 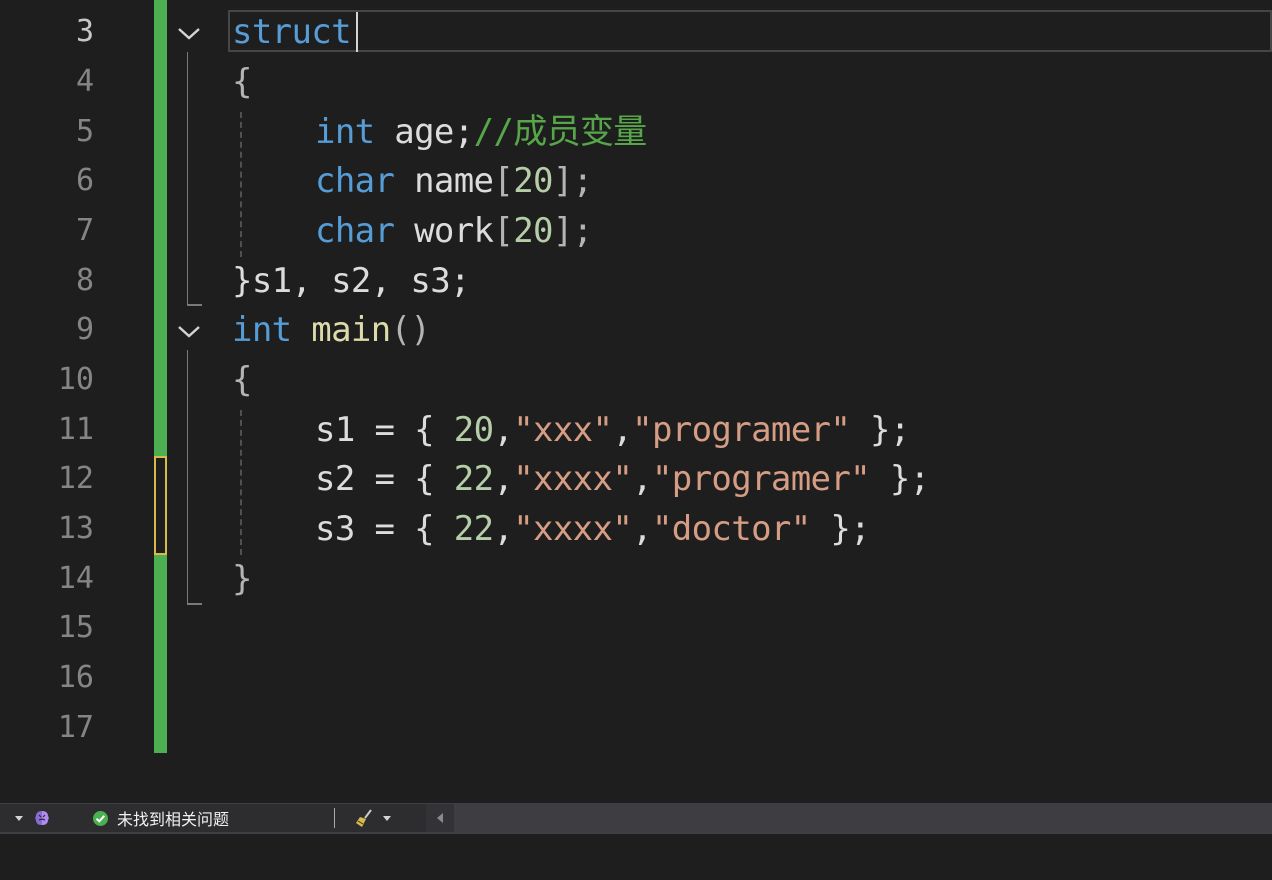 I want to click on code-line: struct, so click(x=292, y=32).